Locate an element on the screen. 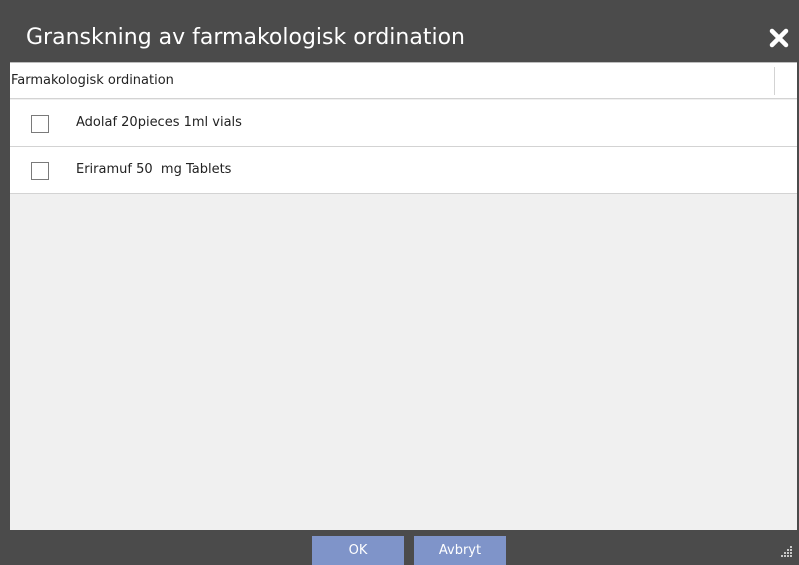 The image size is (799, 565). cancel-button: Avbryt is located at coordinates (460, 550).